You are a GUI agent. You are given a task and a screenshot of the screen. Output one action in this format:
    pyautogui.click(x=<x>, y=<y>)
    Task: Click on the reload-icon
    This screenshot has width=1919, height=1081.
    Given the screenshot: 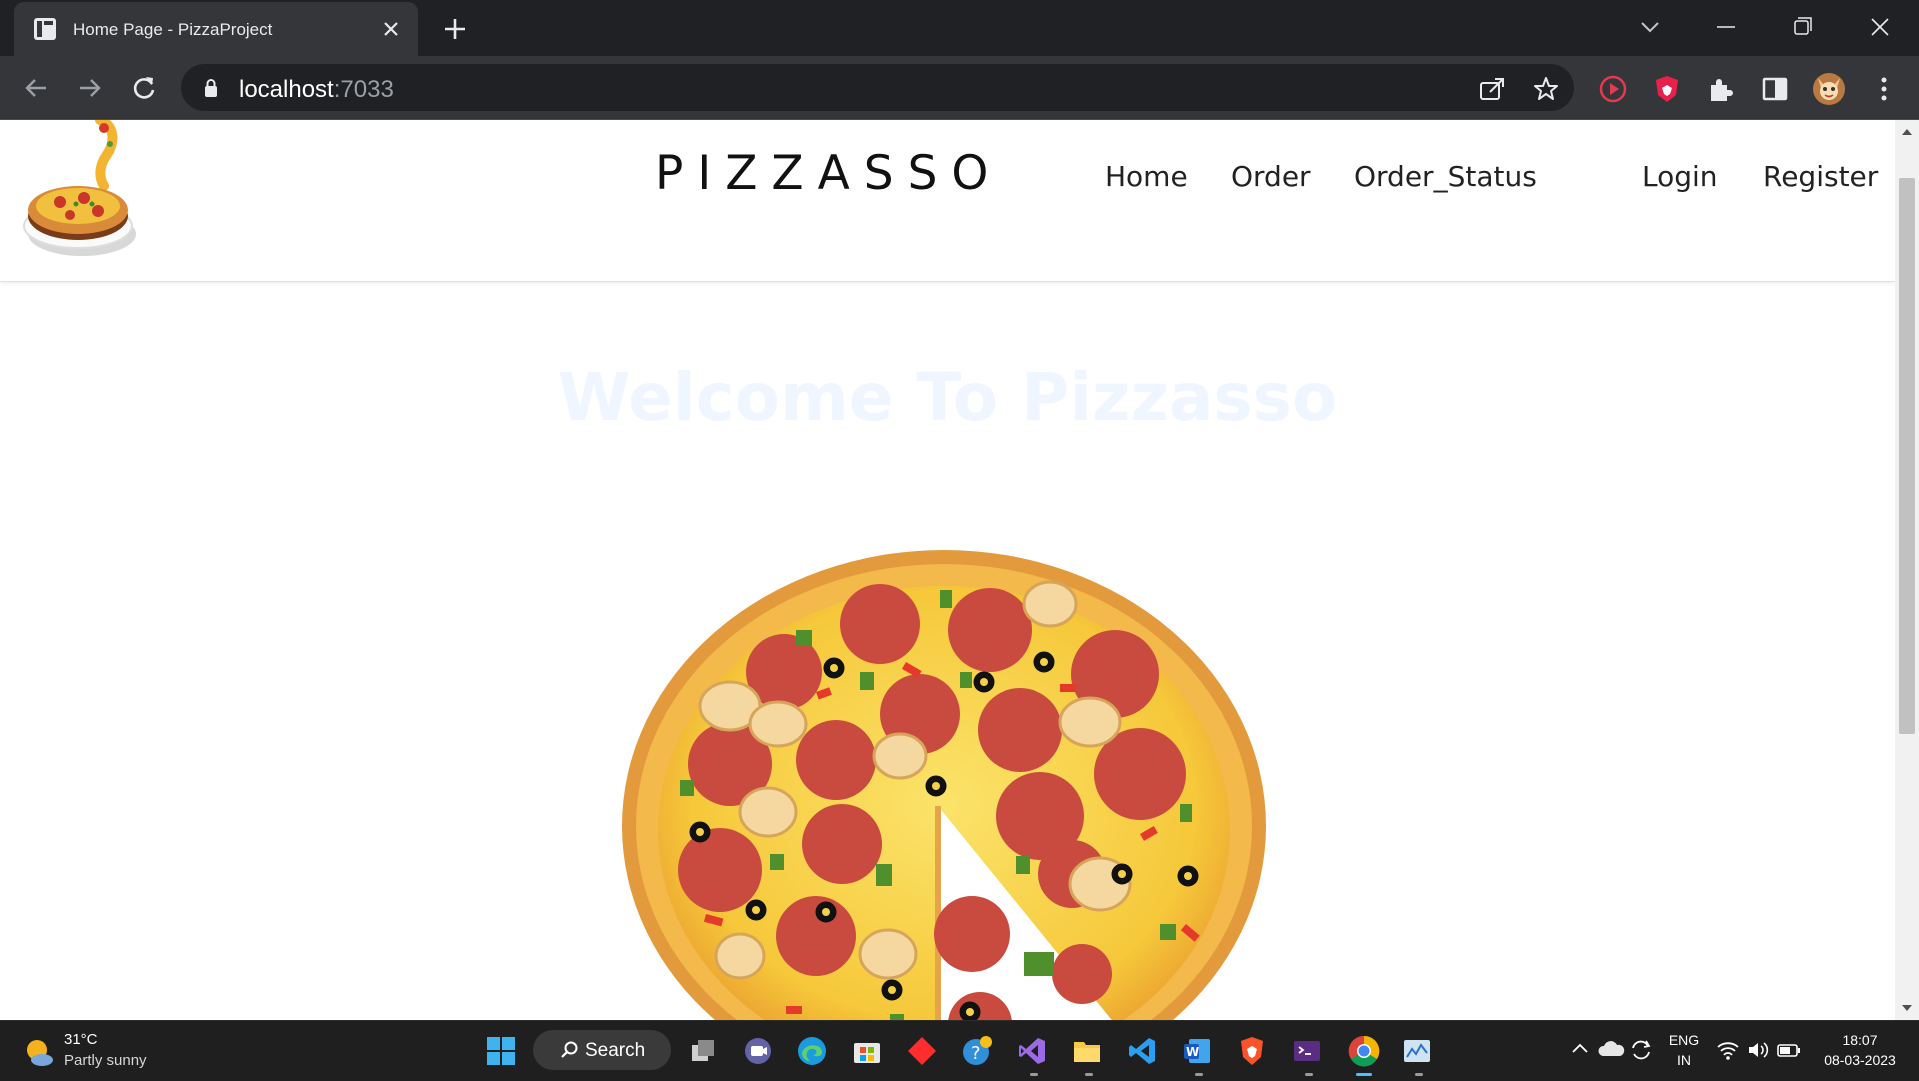 What is the action you would take?
    pyautogui.click(x=144, y=88)
    